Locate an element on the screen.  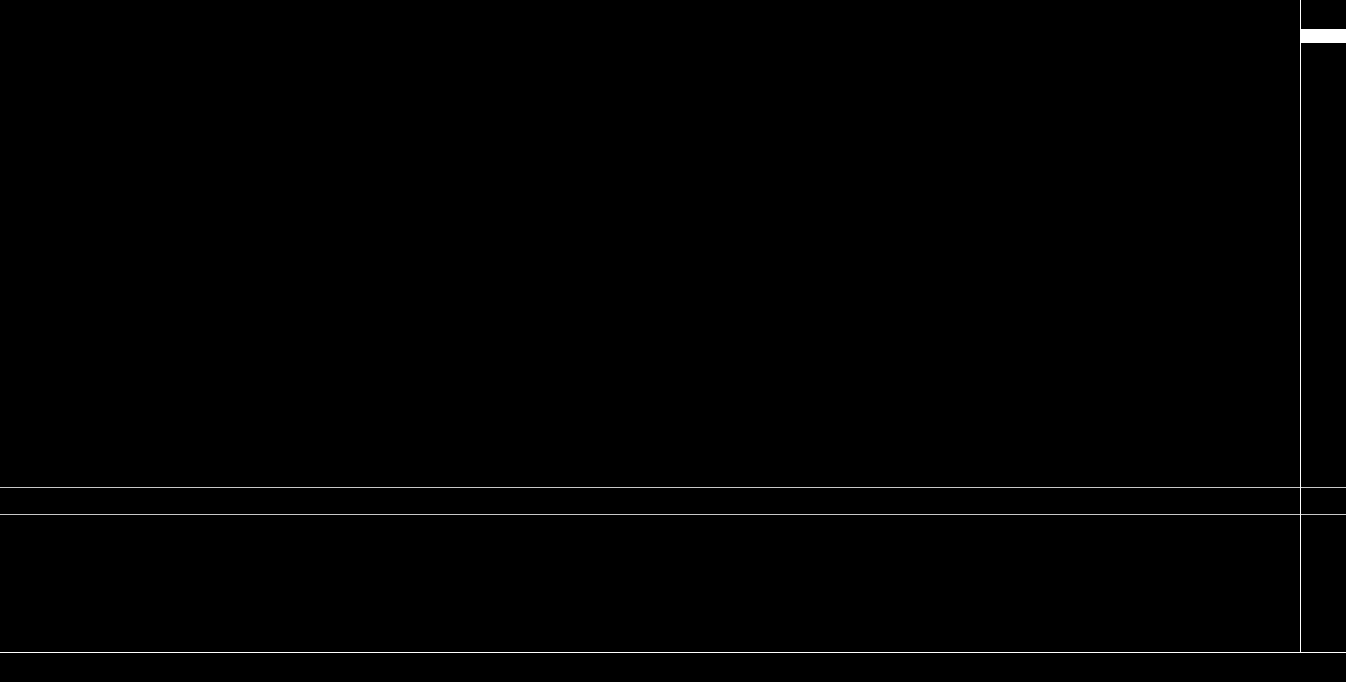
stc-bar-panel is located at coordinates (650, 501).